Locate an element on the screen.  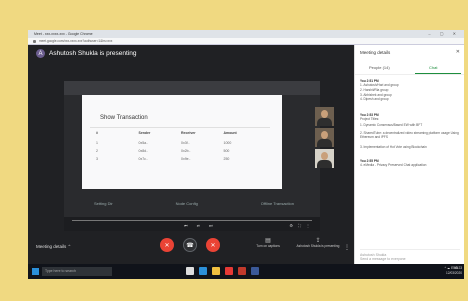
close-icon: ✕ is located at coordinates (458, 52).